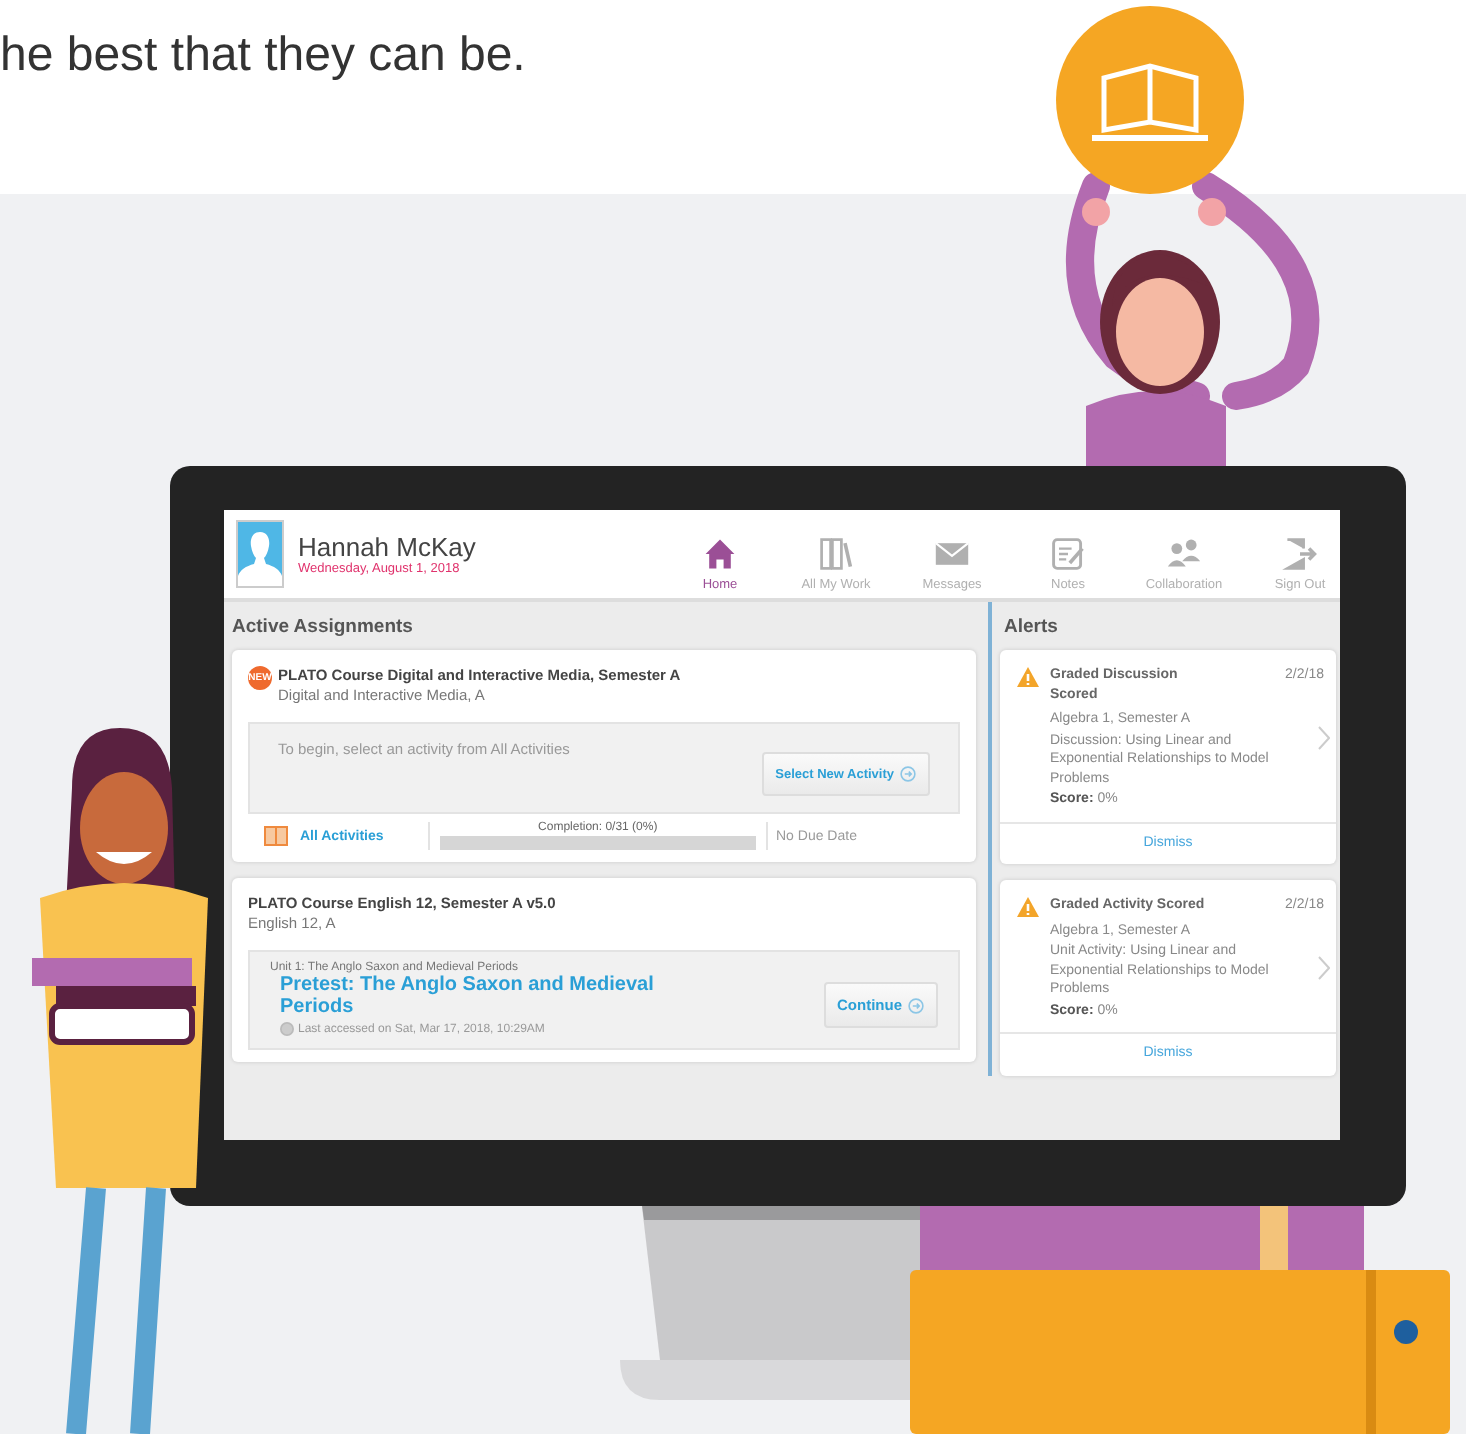 The width and height of the screenshot is (1466, 1434). Describe the element at coordinates (287, 1029) in the screenshot. I see `clock-icon` at that location.